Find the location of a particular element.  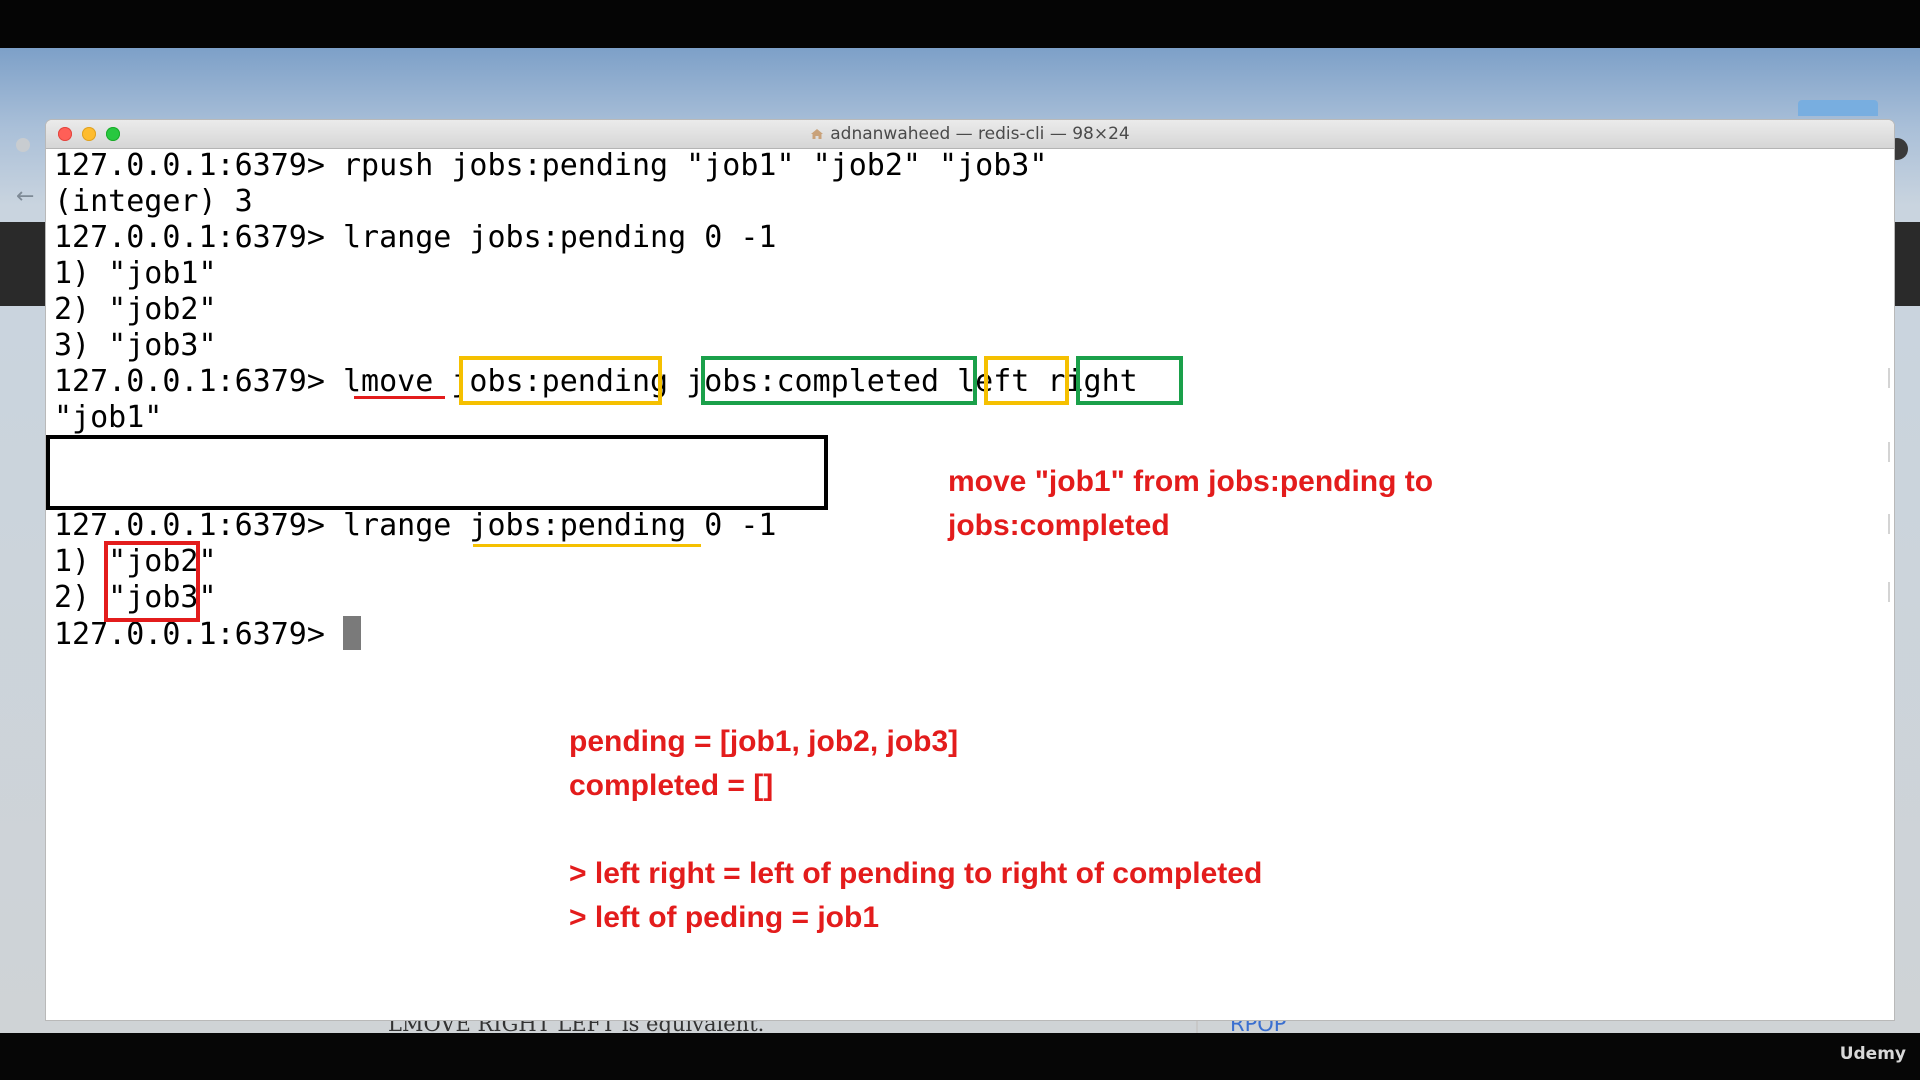

title-bar: adnanwaheed — redis-cli — 98×24 is located at coordinates (970, 134).